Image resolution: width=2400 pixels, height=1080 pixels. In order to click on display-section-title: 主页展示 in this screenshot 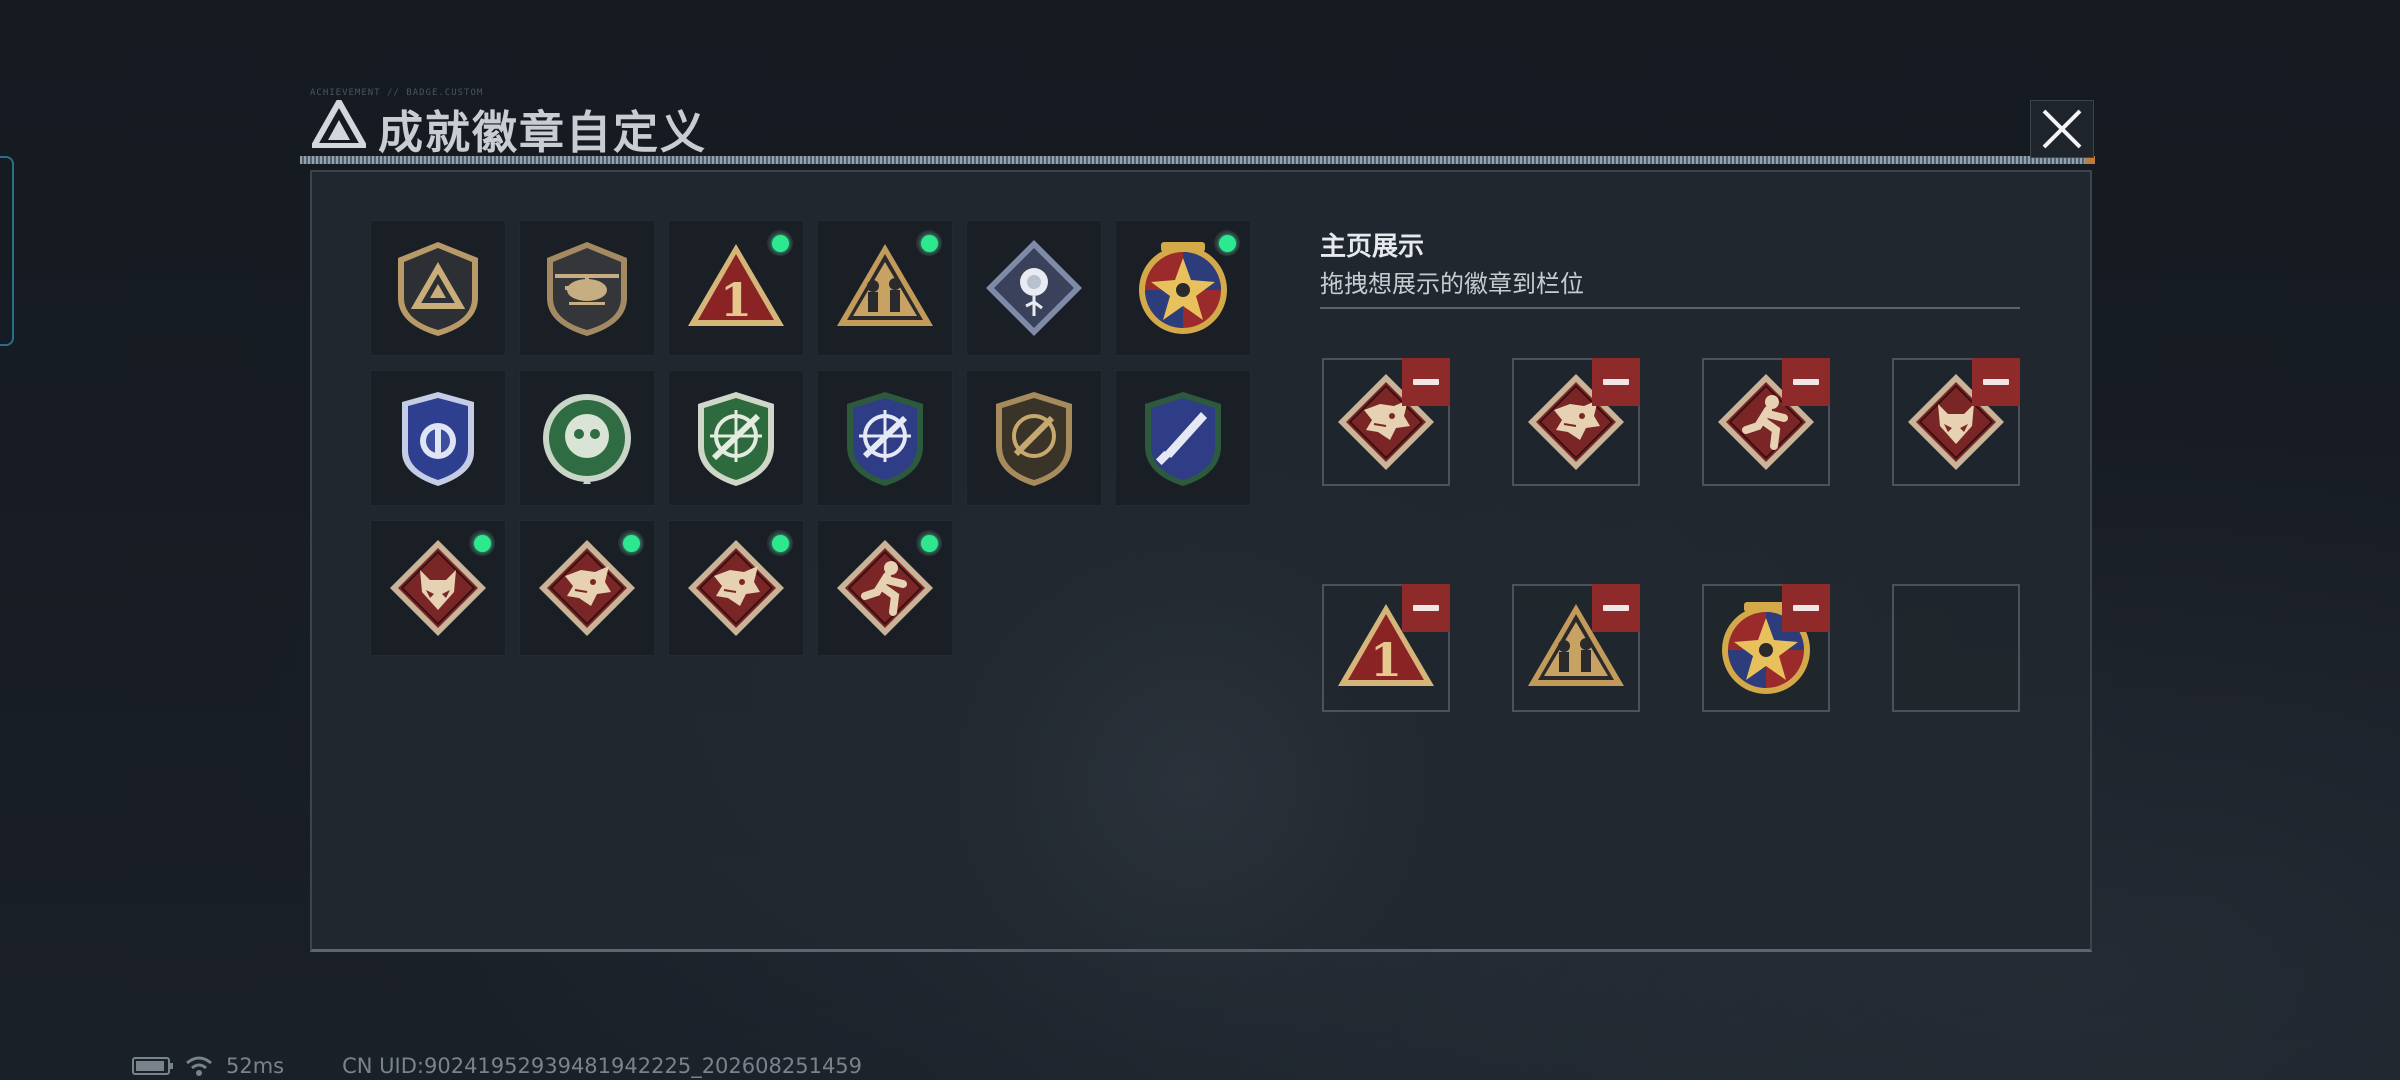, I will do `click(1372, 247)`.